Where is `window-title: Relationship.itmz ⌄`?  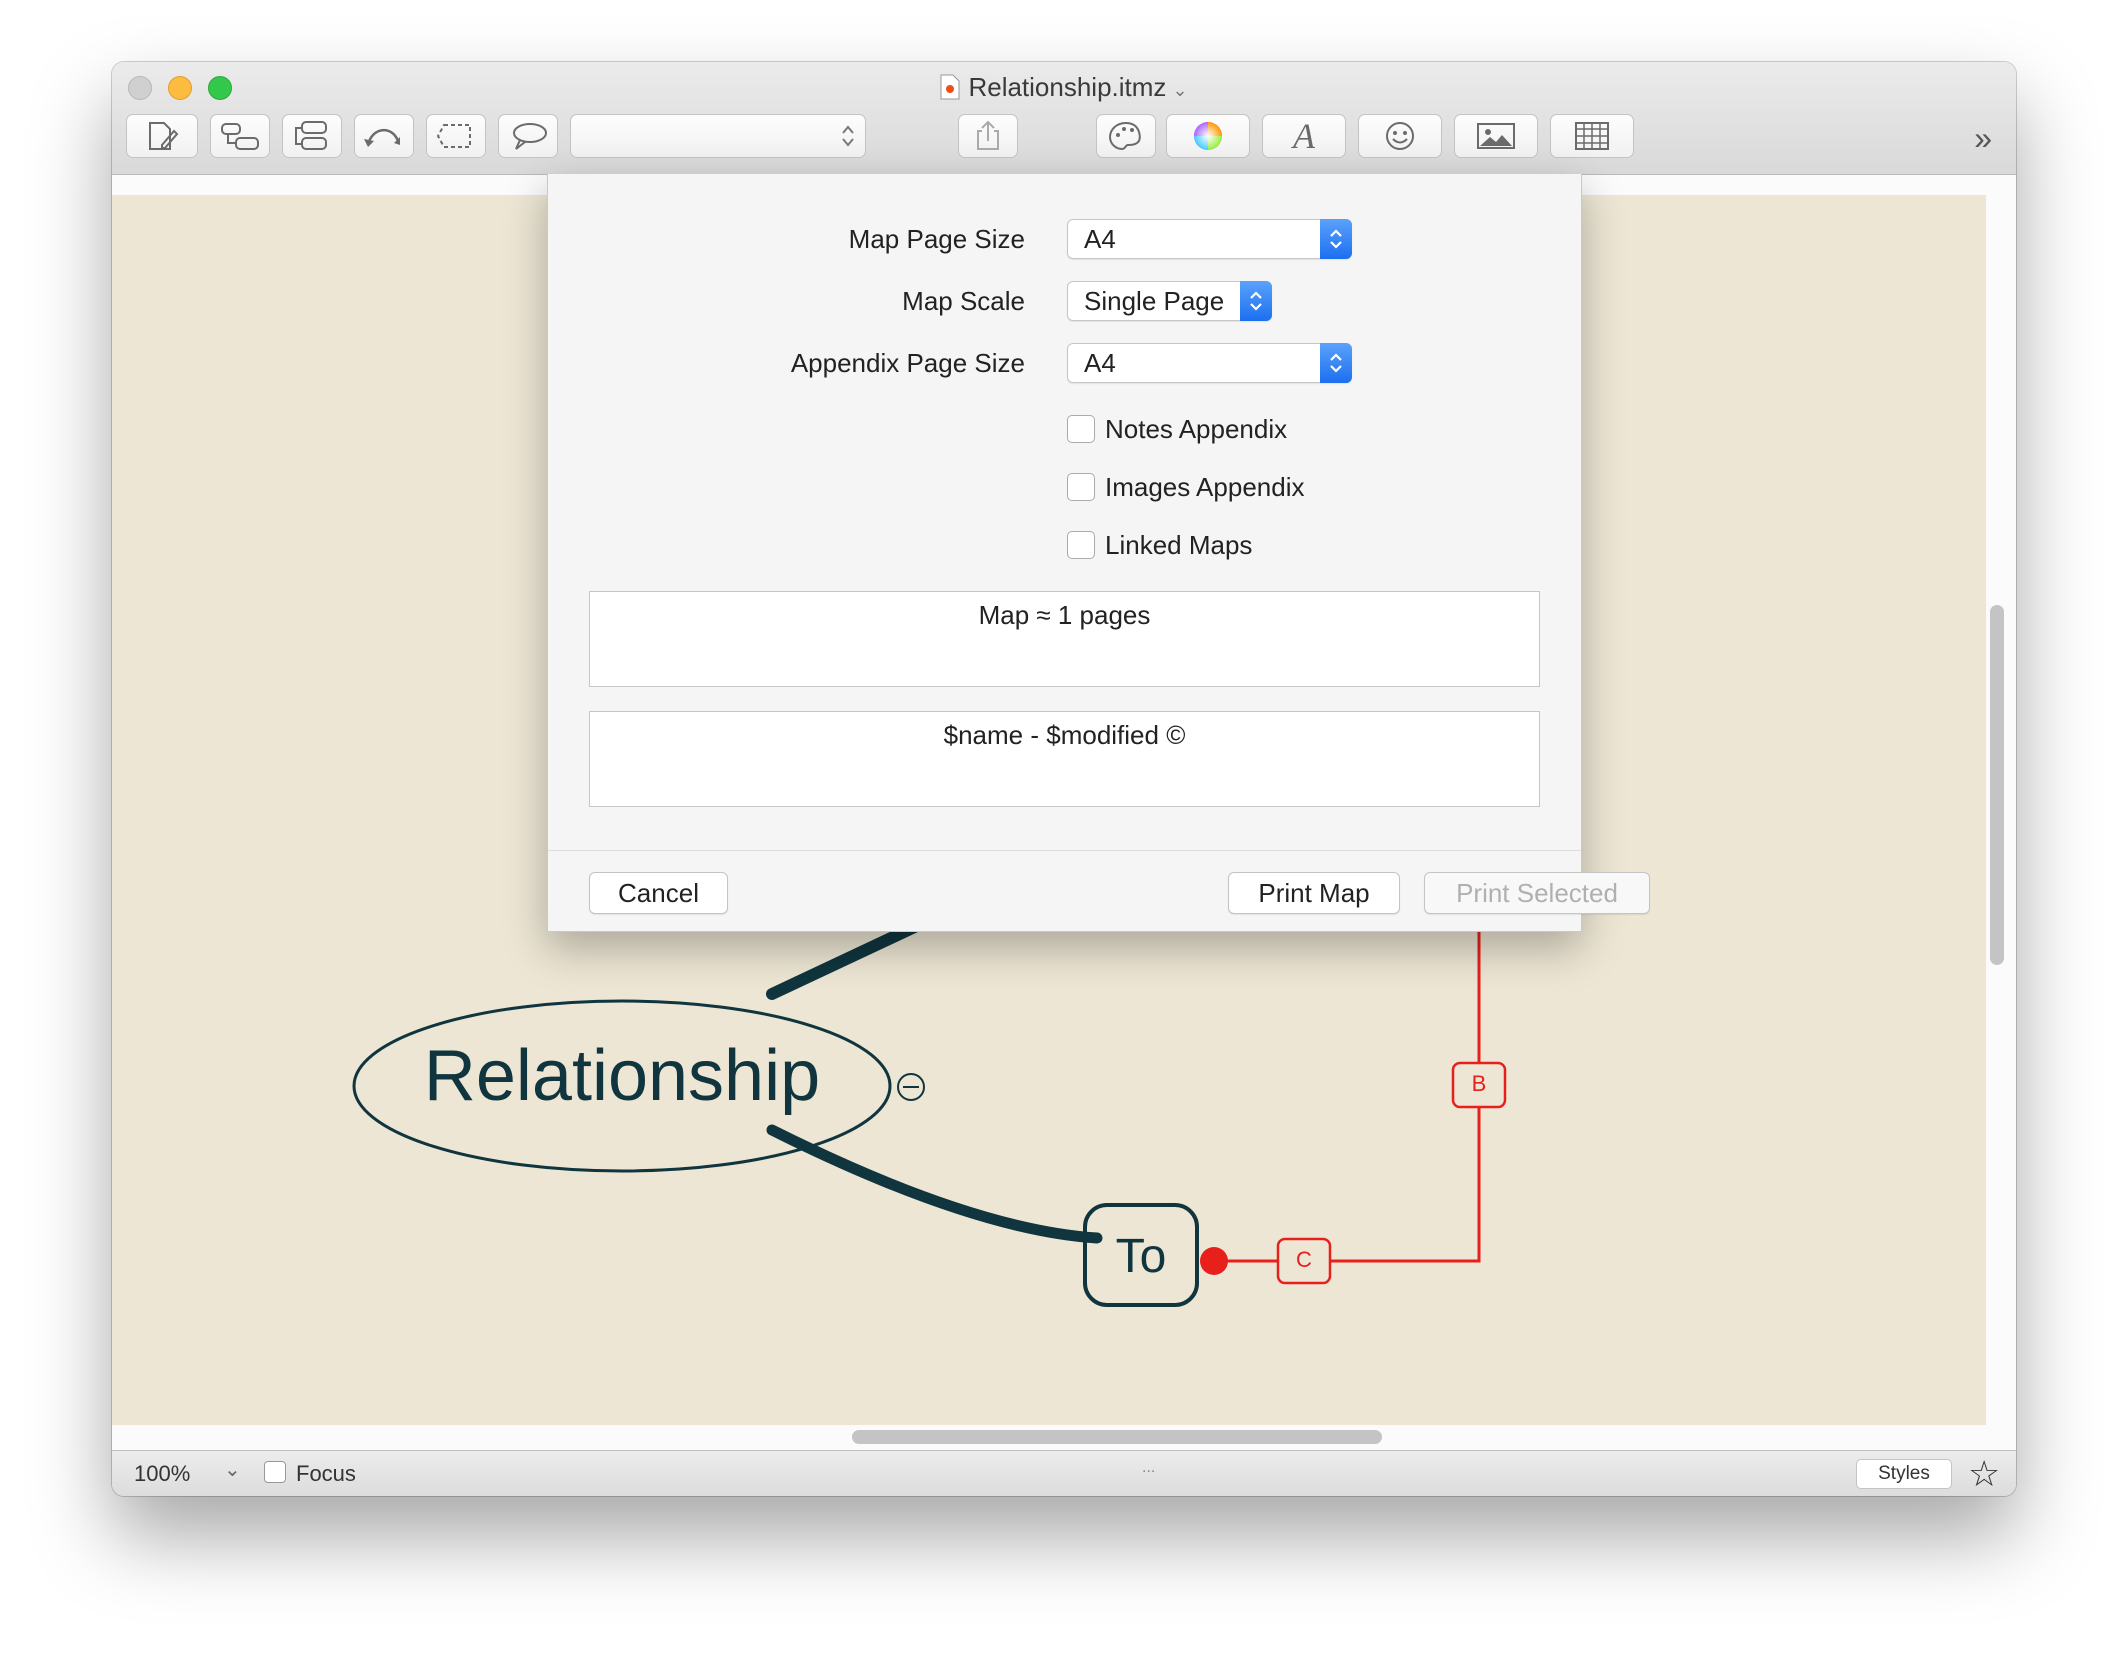 window-title: Relationship.itmz ⌄ is located at coordinates (1064, 87).